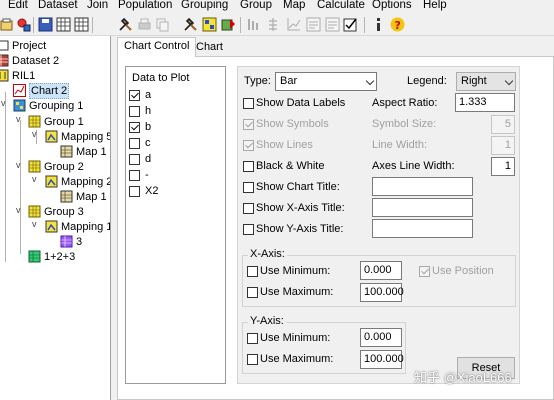  Describe the element at coordinates (162, 24) in the screenshot. I see `copy-icon` at that location.